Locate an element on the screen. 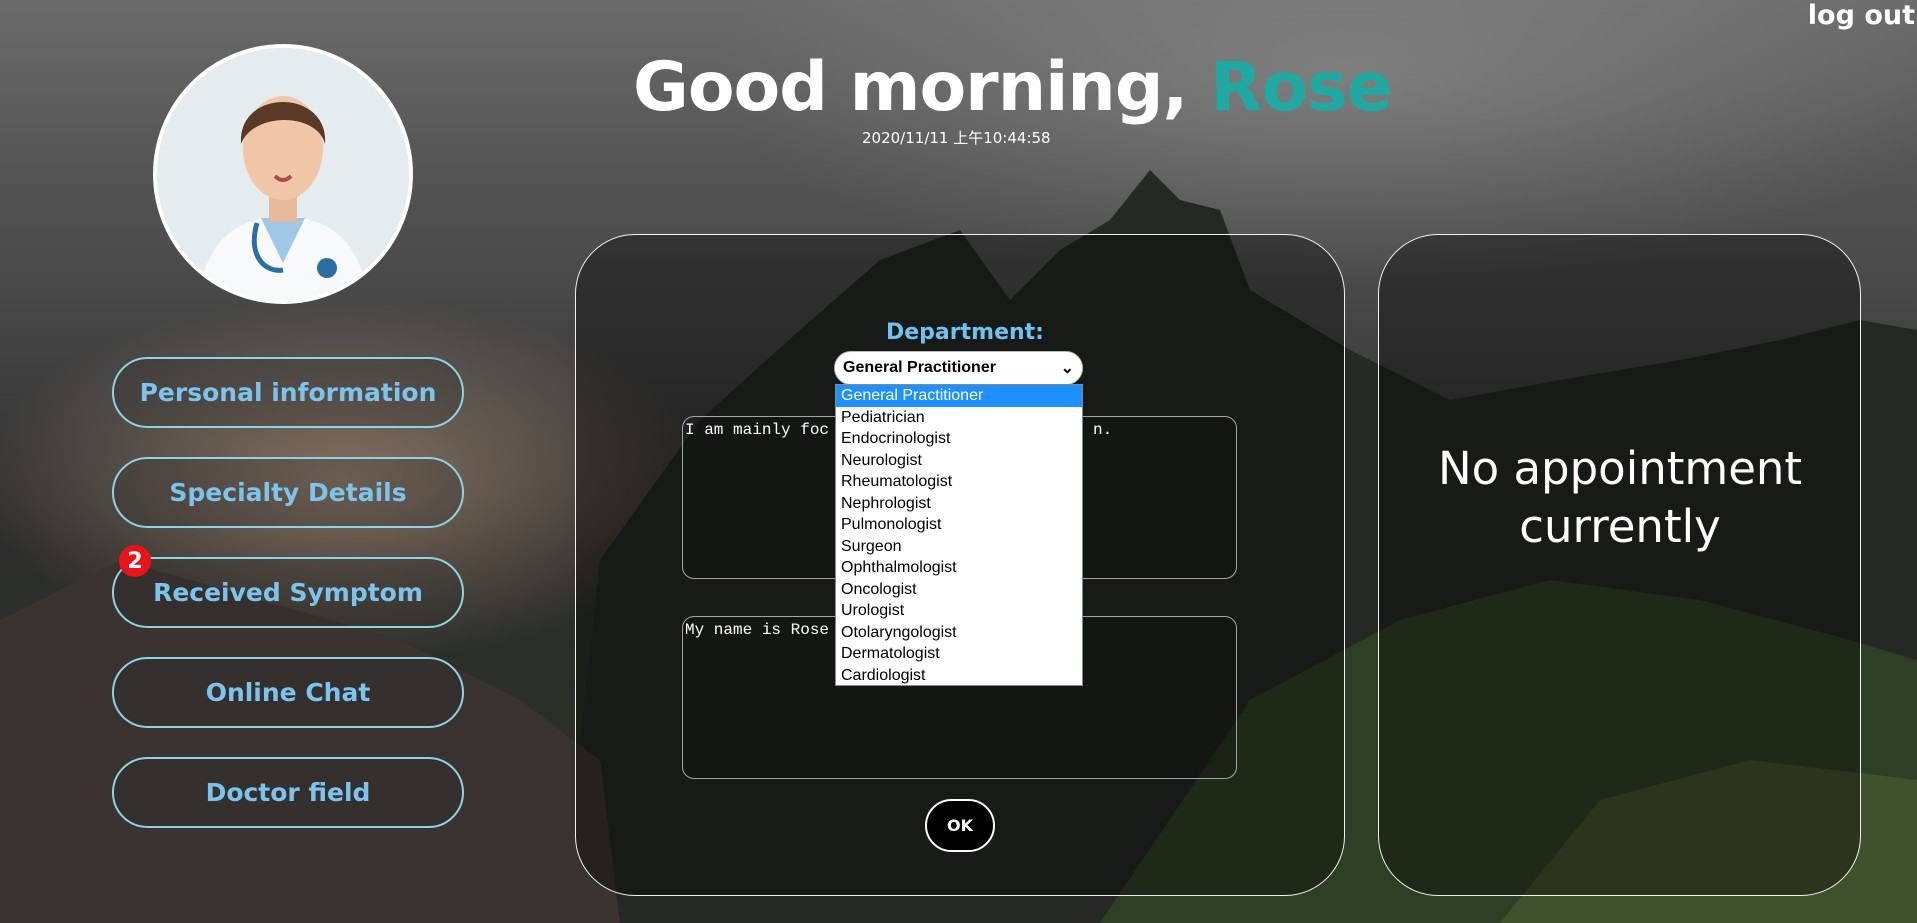  department-option: Nephrologist is located at coordinates (959, 504).